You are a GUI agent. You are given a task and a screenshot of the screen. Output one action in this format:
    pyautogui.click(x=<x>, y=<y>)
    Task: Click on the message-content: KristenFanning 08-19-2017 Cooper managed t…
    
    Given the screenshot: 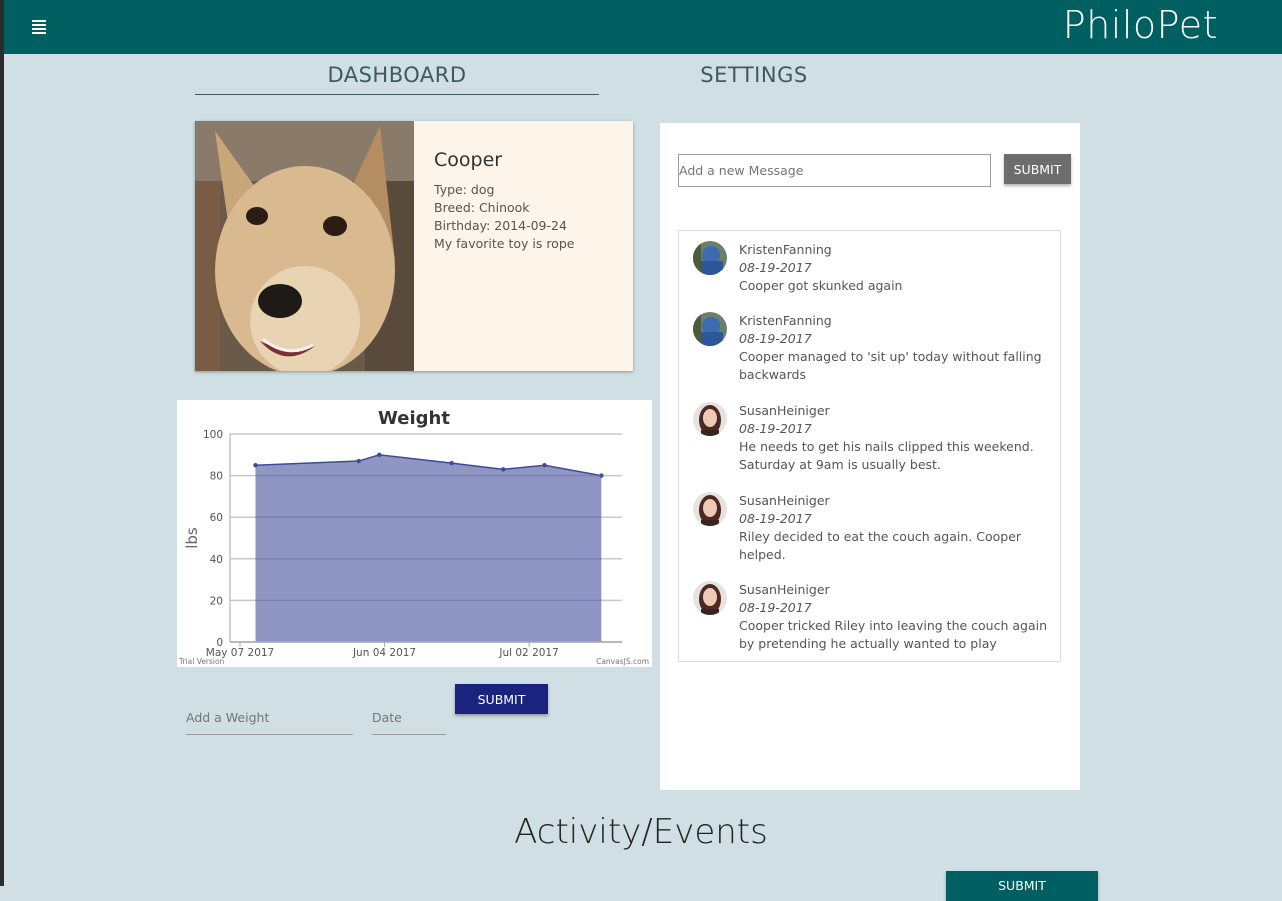 What is the action you would take?
    pyautogui.click(x=894, y=348)
    